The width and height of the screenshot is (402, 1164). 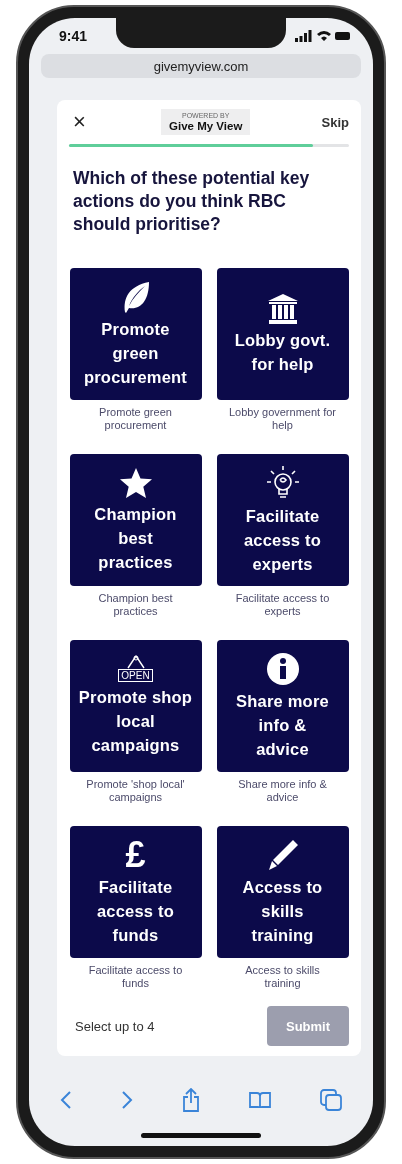 I want to click on selection-hint: Select up to 4, so click(x=115, y=1026).